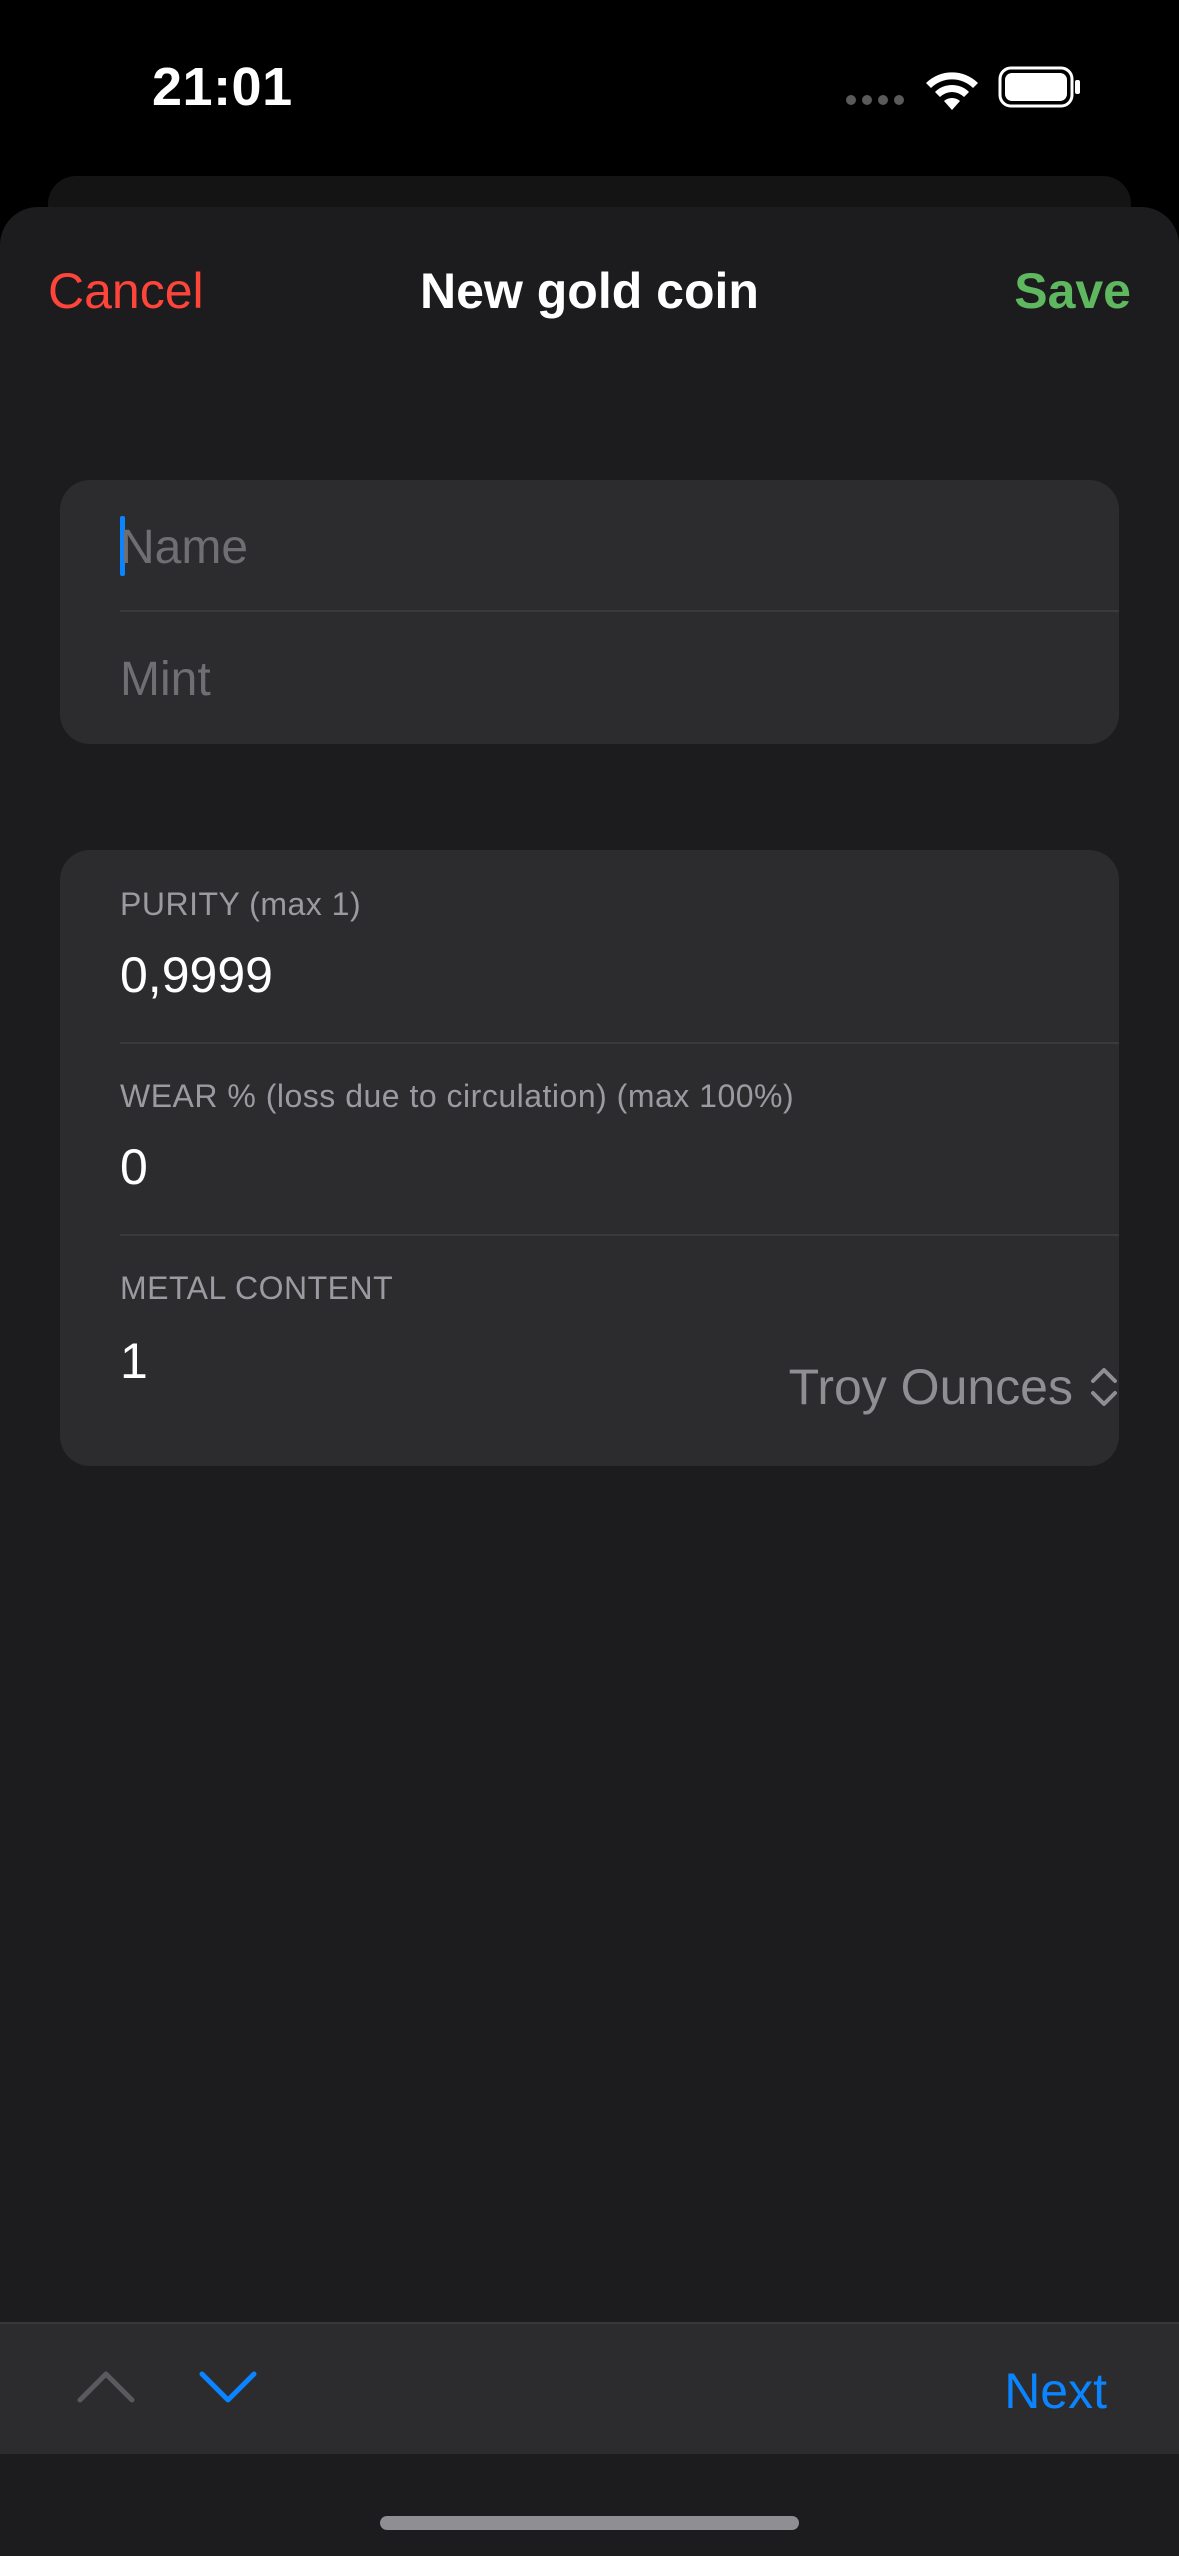  I want to click on metal-content-label: METAL CONTENT, so click(257, 1288).